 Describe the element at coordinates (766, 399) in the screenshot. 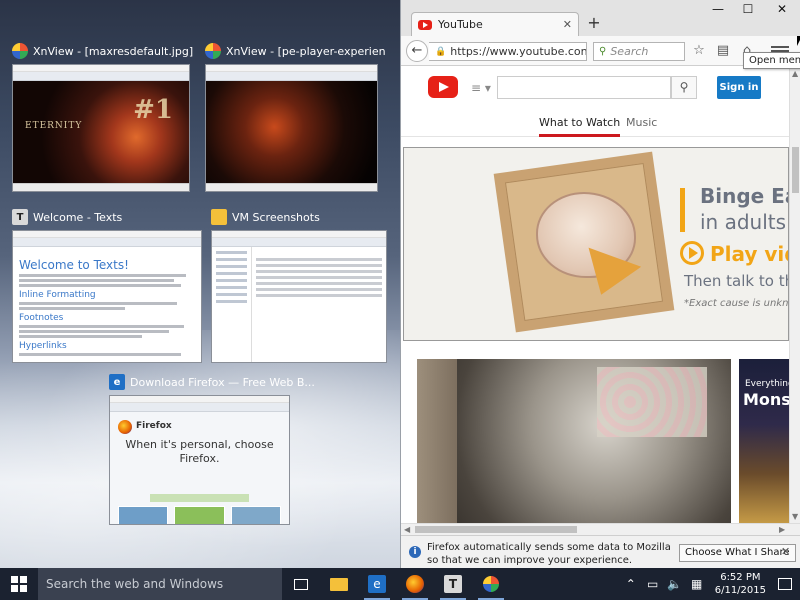

I see `video-thumb-title: Monst` at that location.